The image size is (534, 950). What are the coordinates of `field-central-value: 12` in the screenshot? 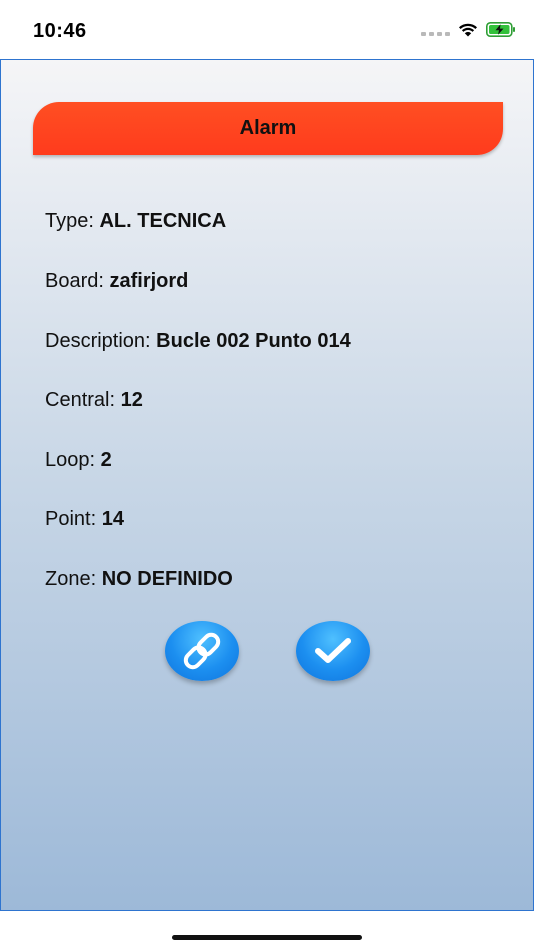 It's located at (131, 400).